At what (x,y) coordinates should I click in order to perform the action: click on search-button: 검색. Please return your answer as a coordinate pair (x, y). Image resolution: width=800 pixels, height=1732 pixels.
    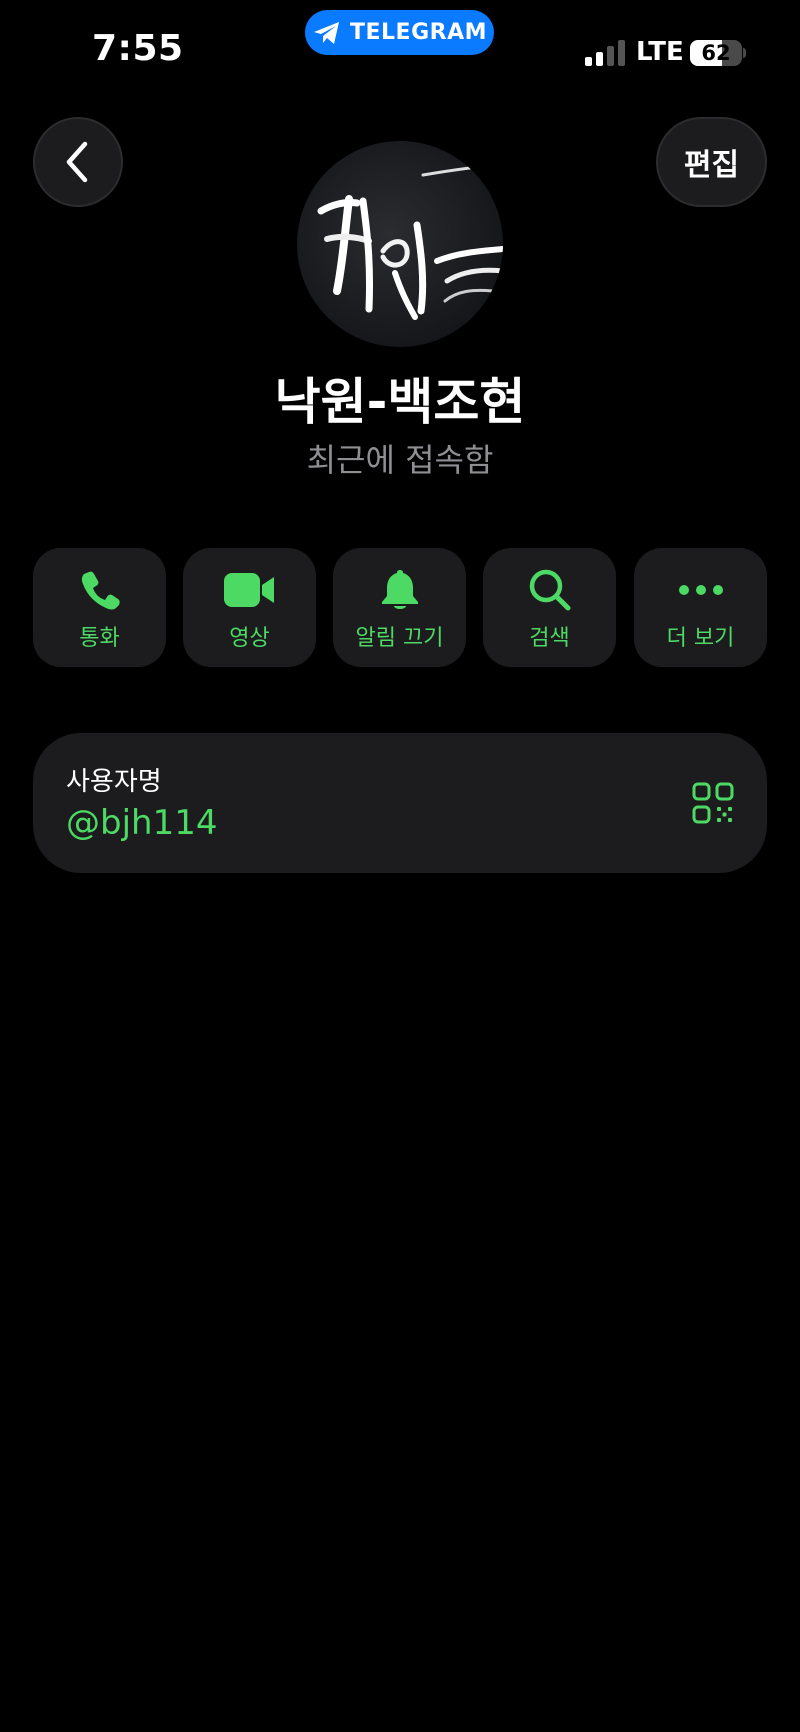
    Looking at the image, I should click on (549, 607).